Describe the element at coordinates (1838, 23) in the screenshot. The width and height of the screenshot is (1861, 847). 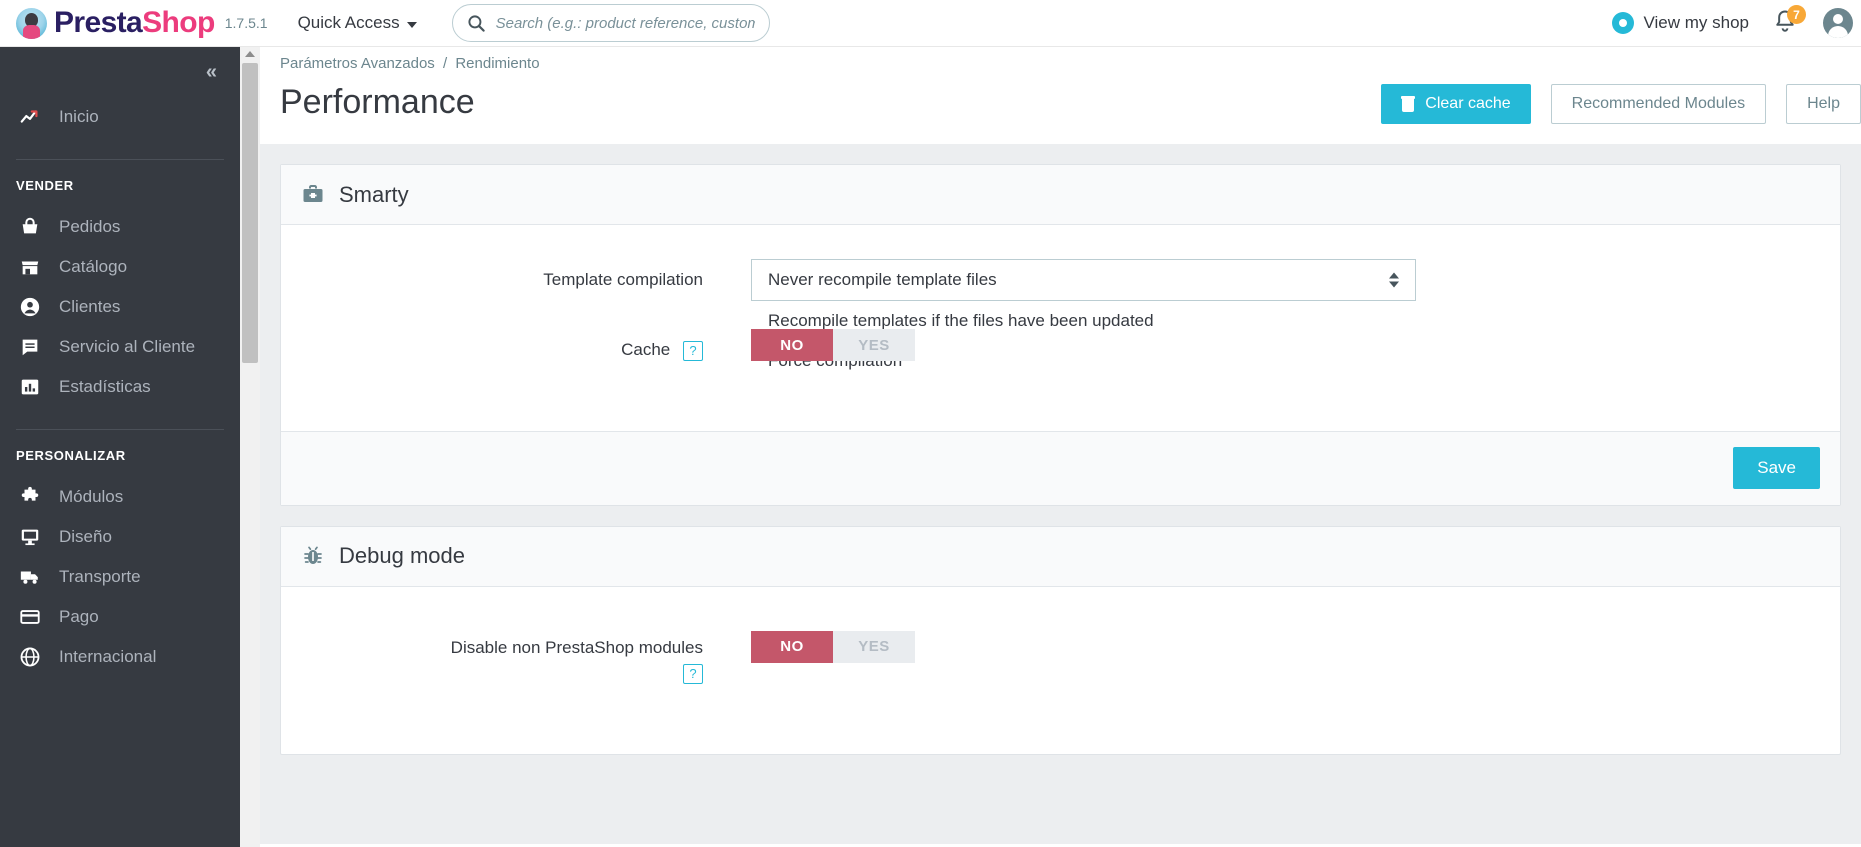
I see `avatar` at that location.